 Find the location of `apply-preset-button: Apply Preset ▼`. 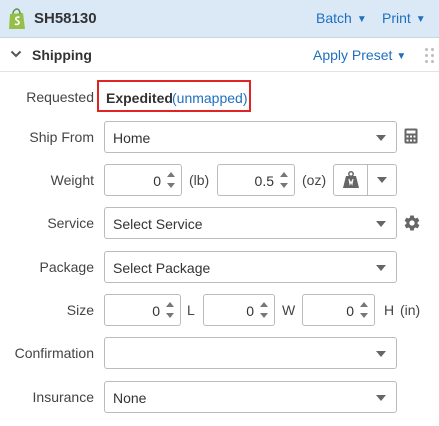

apply-preset-button: Apply Preset ▼ is located at coordinates (359, 55).